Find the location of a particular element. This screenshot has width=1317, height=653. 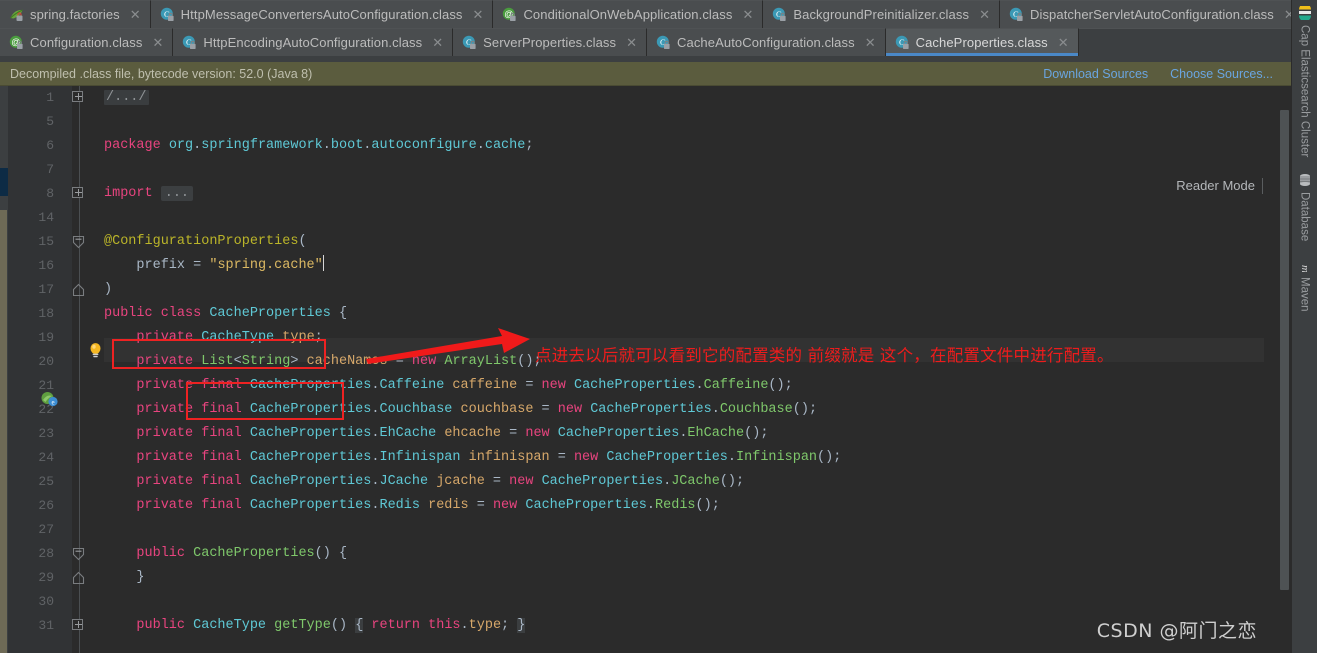

maven-icon: m is located at coordinates (1305, 265).